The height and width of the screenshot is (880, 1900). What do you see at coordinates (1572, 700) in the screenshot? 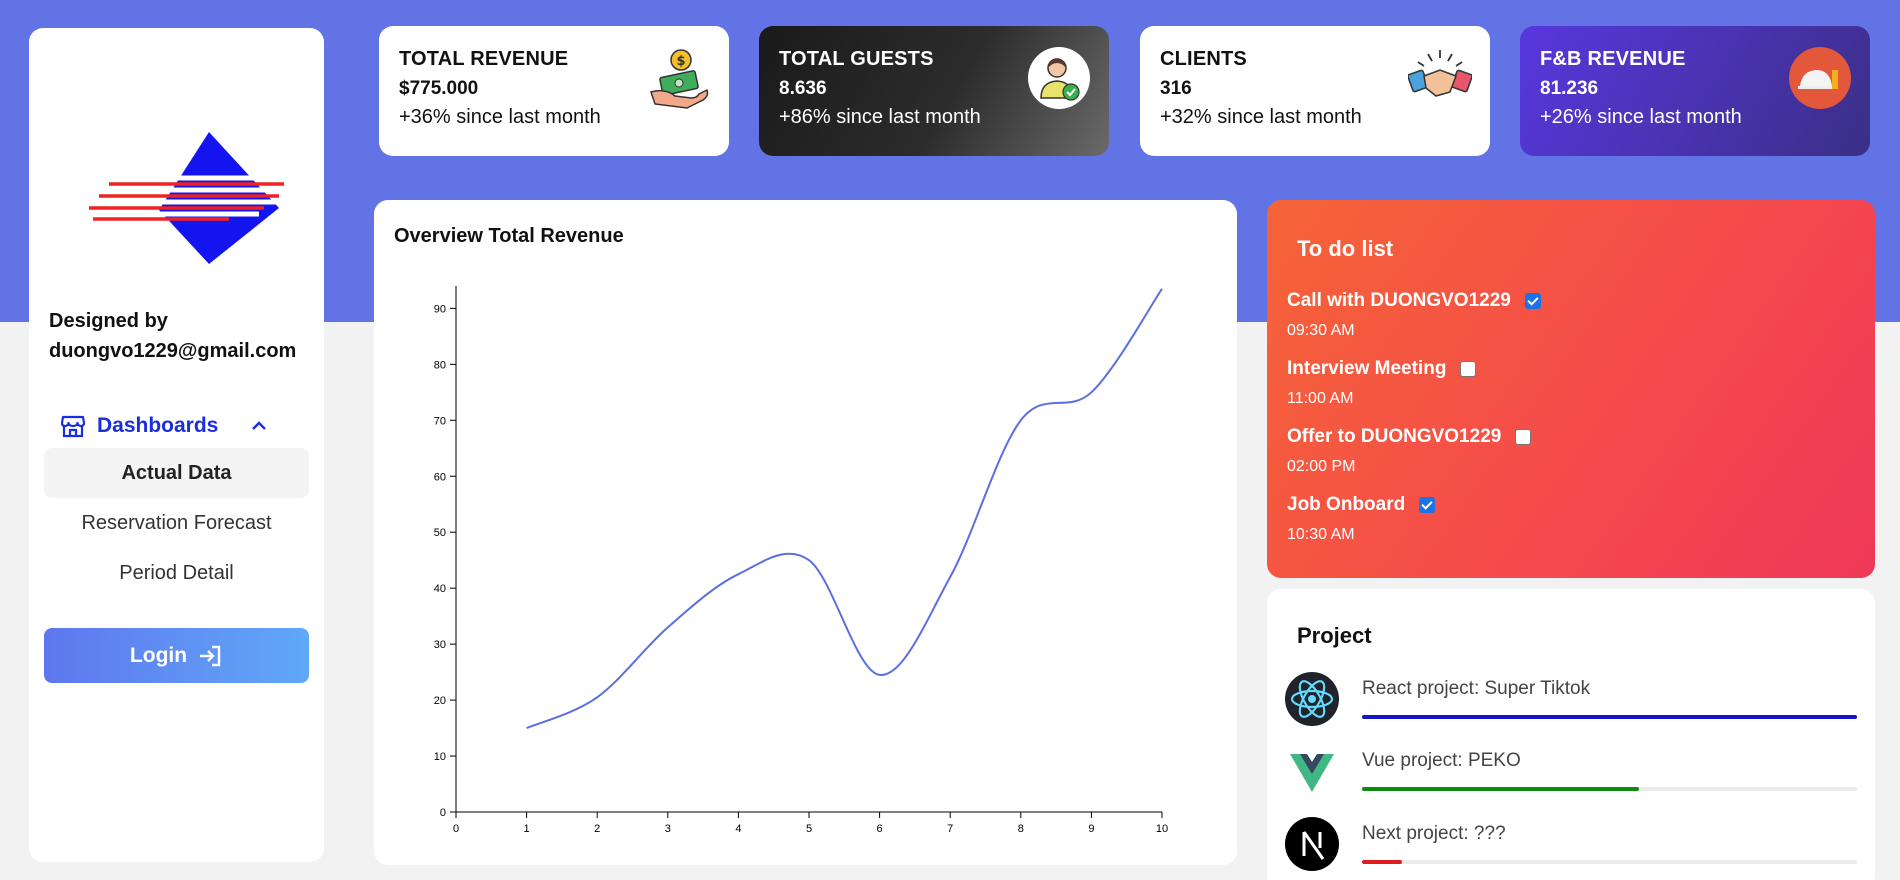
I see `project-item: React project: Super Tiktok` at bounding box center [1572, 700].